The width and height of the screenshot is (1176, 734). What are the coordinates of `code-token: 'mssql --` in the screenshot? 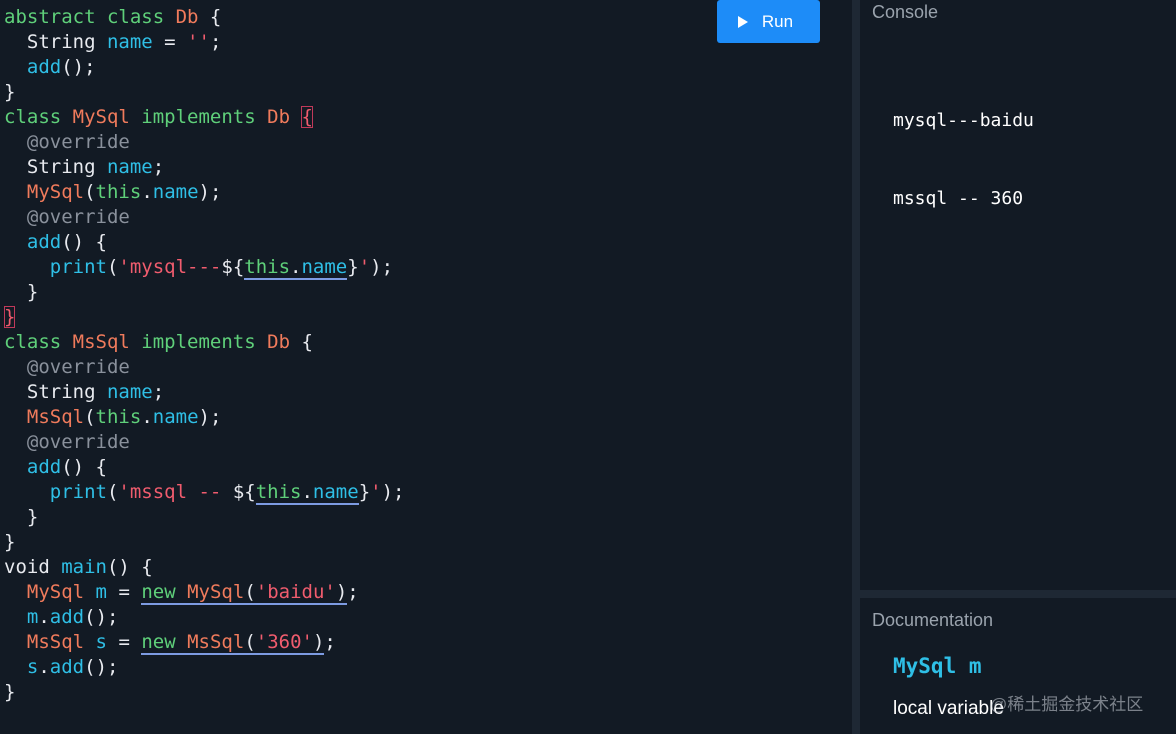 It's located at (175, 492).